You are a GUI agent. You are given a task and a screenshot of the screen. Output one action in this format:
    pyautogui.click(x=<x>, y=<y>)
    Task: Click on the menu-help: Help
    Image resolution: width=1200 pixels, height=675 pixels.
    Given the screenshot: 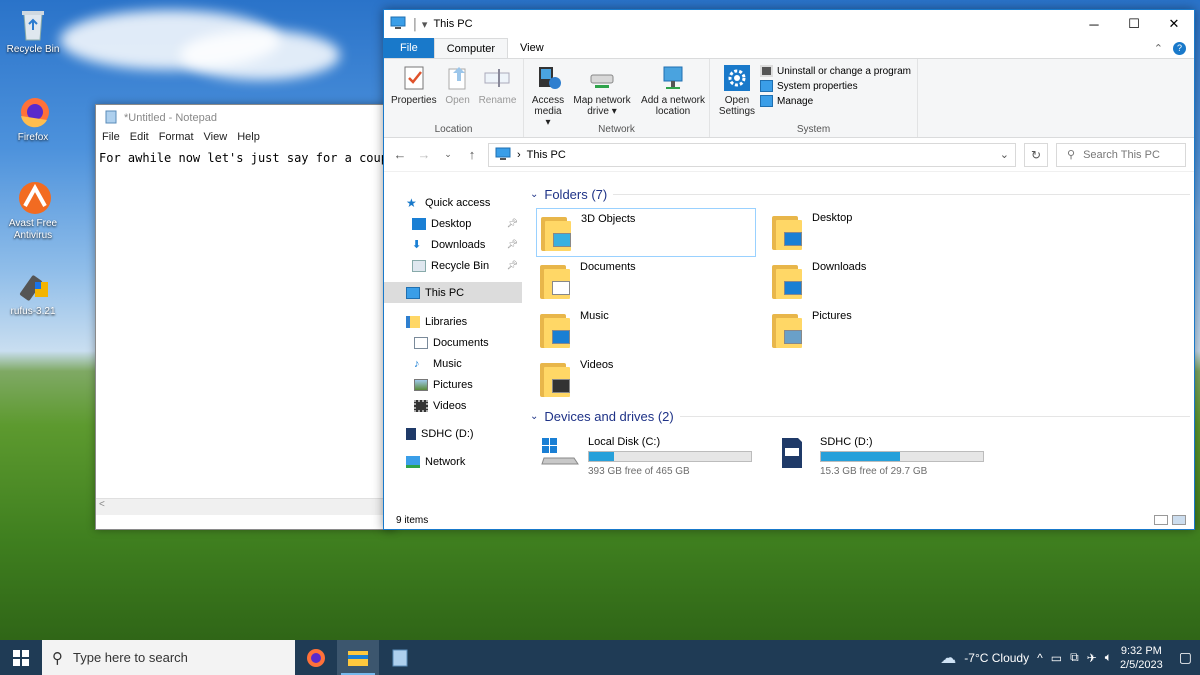 What is the action you would take?
    pyautogui.click(x=248, y=140)
    